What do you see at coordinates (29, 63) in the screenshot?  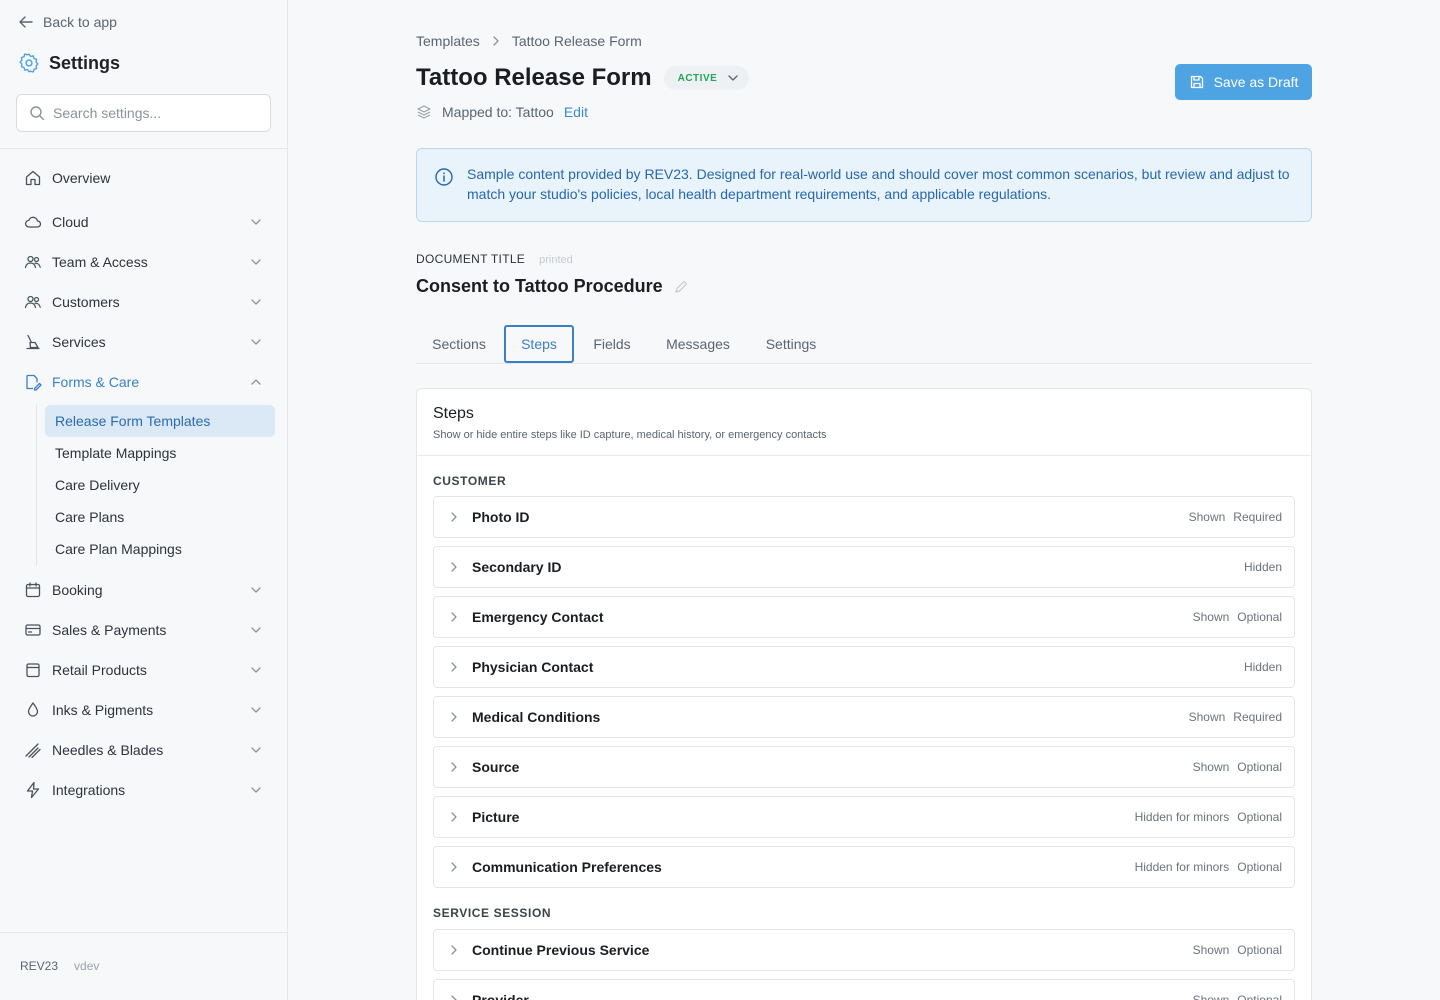 I see `gear-icon` at bounding box center [29, 63].